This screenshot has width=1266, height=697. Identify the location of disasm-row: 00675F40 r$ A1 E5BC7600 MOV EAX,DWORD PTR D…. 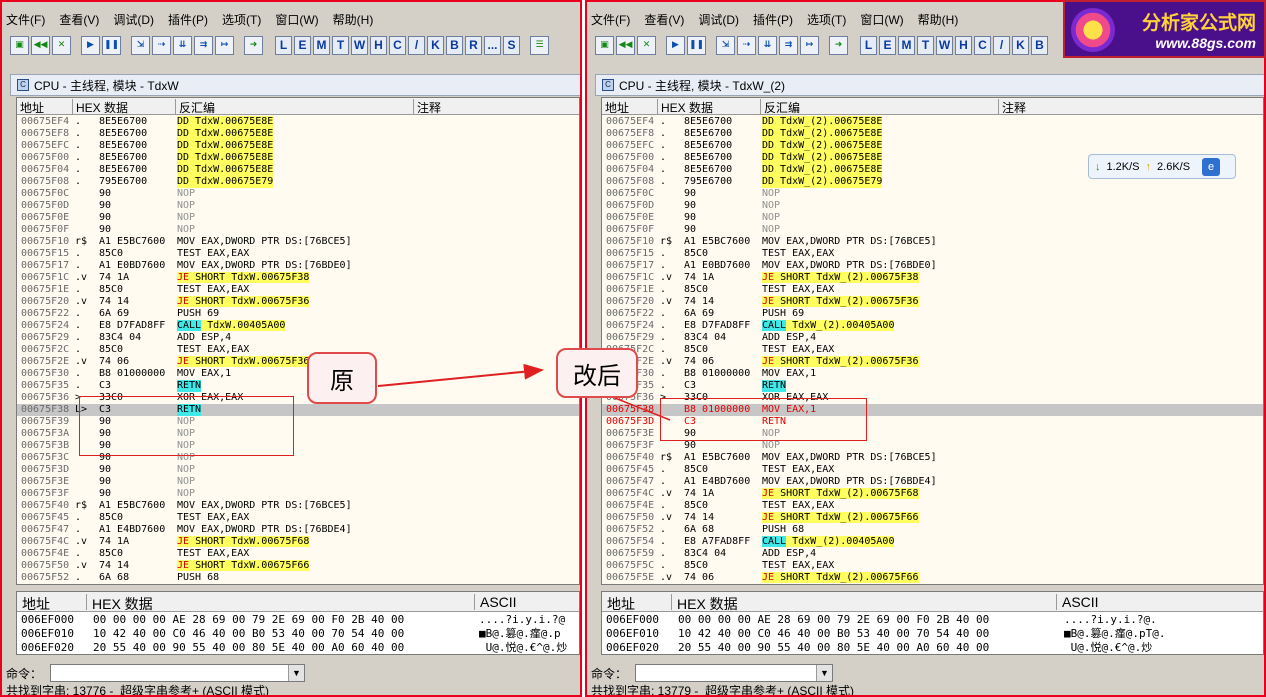
(298, 506).